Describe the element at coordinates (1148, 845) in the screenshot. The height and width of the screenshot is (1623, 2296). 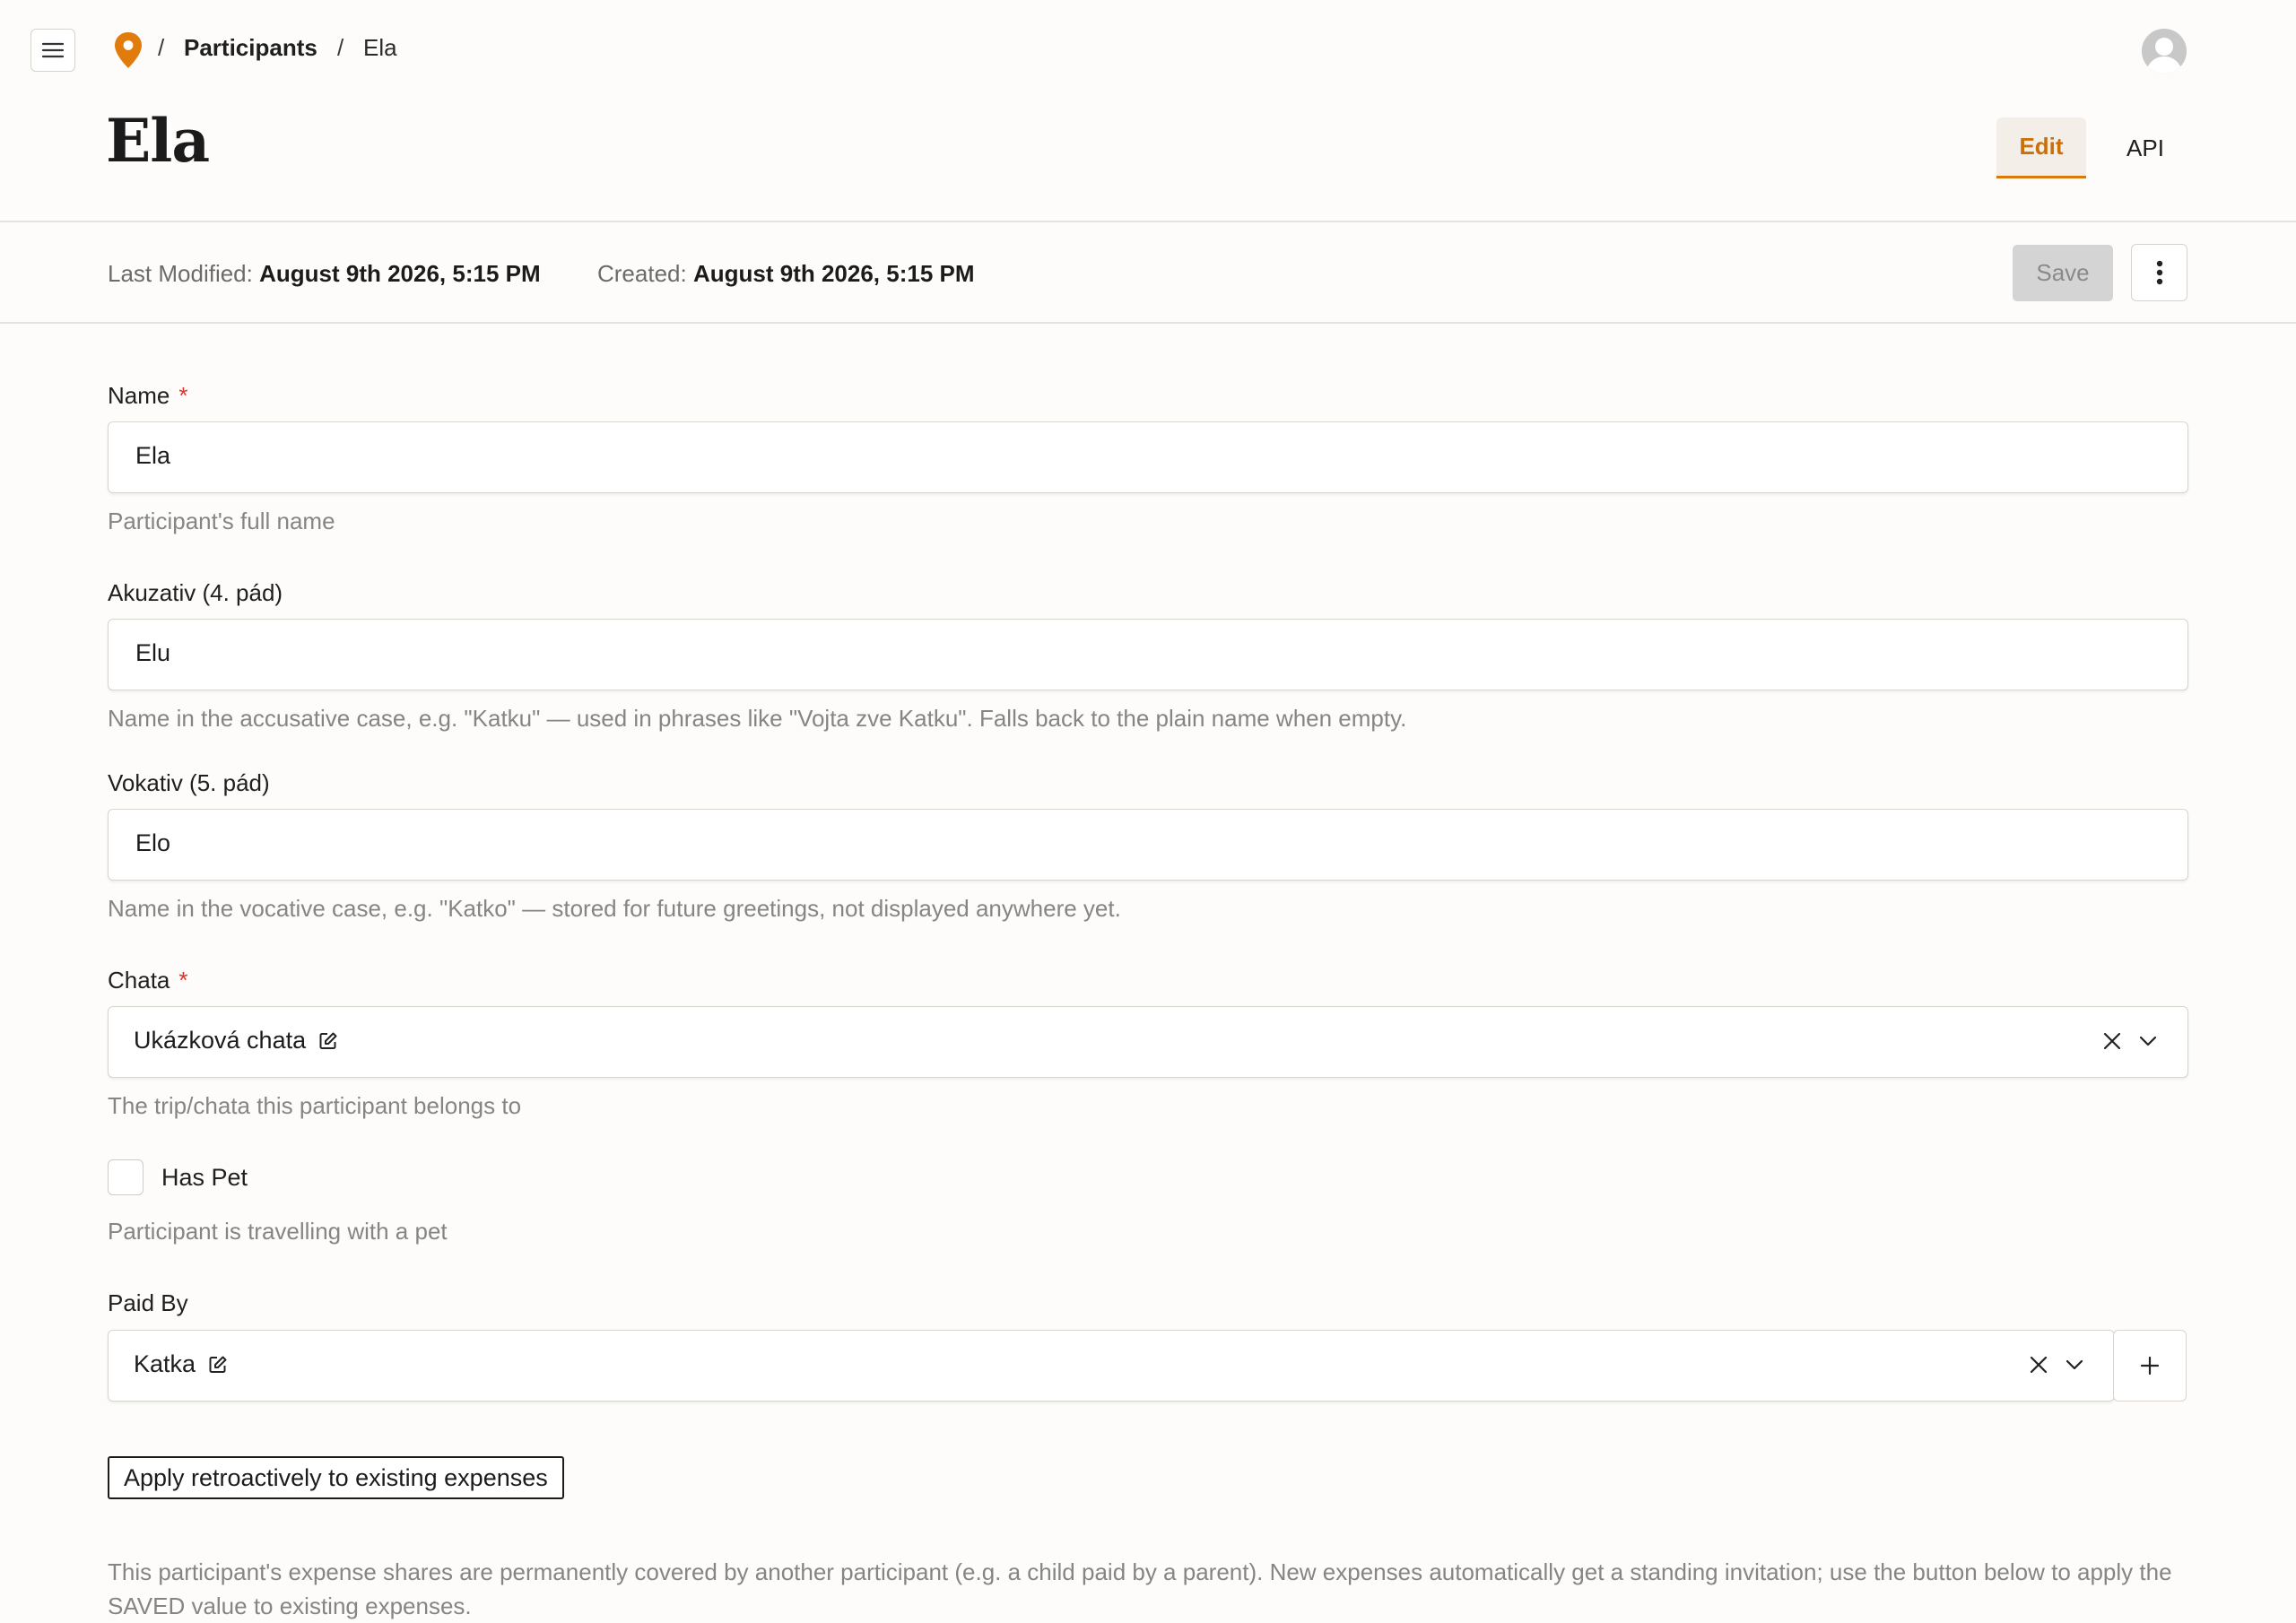
I see `vokativ-field: Elo` at that location.